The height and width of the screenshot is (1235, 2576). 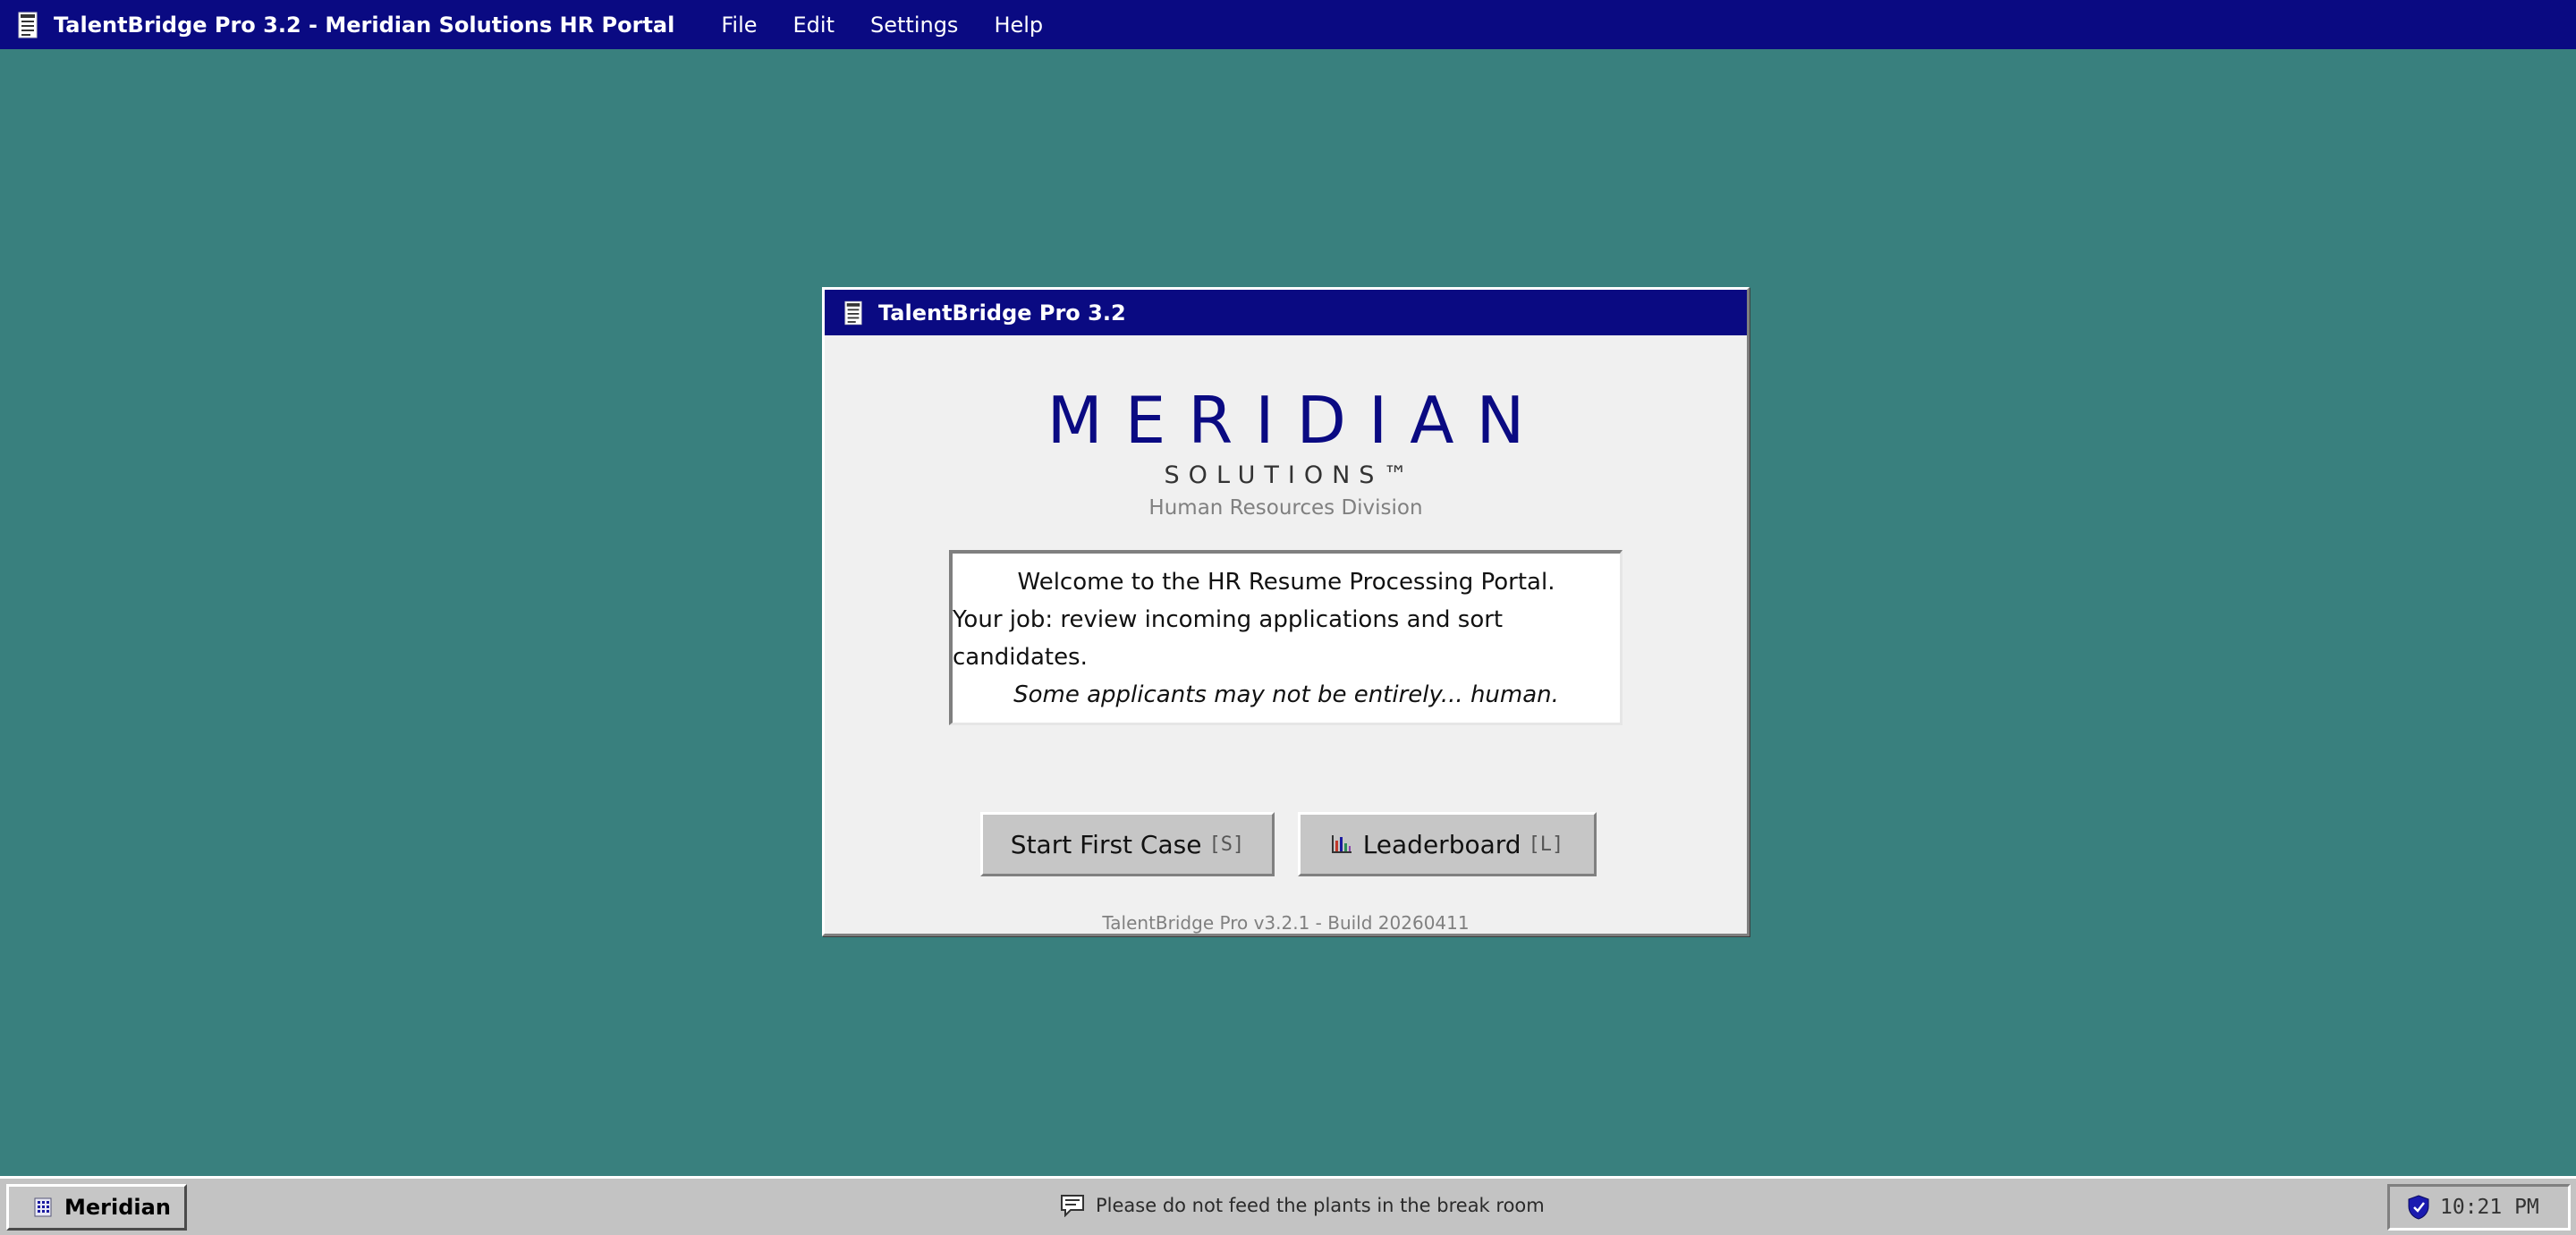 I want to click on leaderboard-button-label: Leaderboard, so click(x=1441, y=844).